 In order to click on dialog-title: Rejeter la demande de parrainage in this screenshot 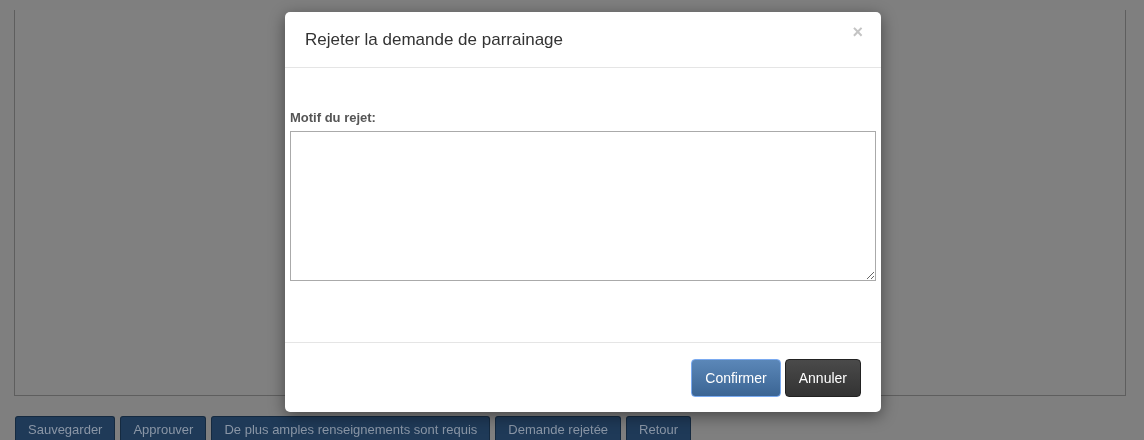, I will do `click(434, 39)`.